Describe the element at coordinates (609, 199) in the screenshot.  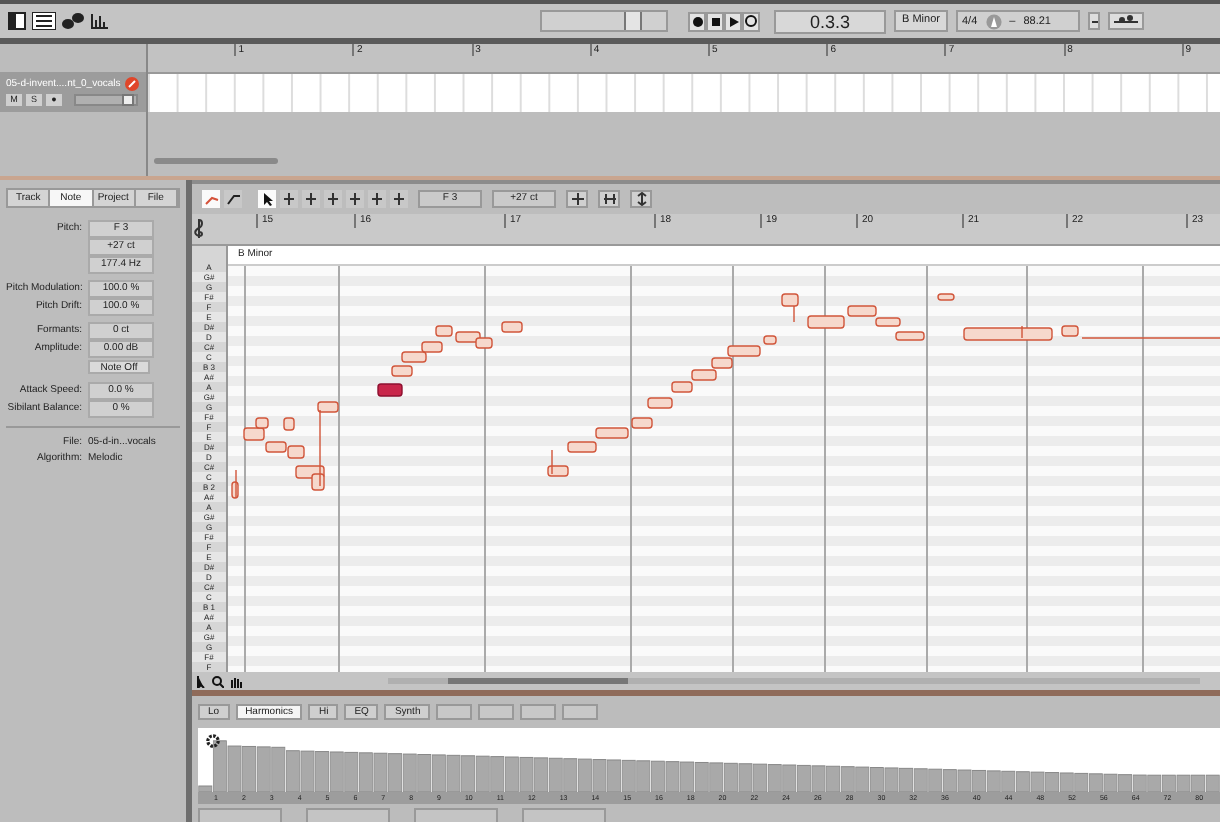
I see `time-button` at that location.